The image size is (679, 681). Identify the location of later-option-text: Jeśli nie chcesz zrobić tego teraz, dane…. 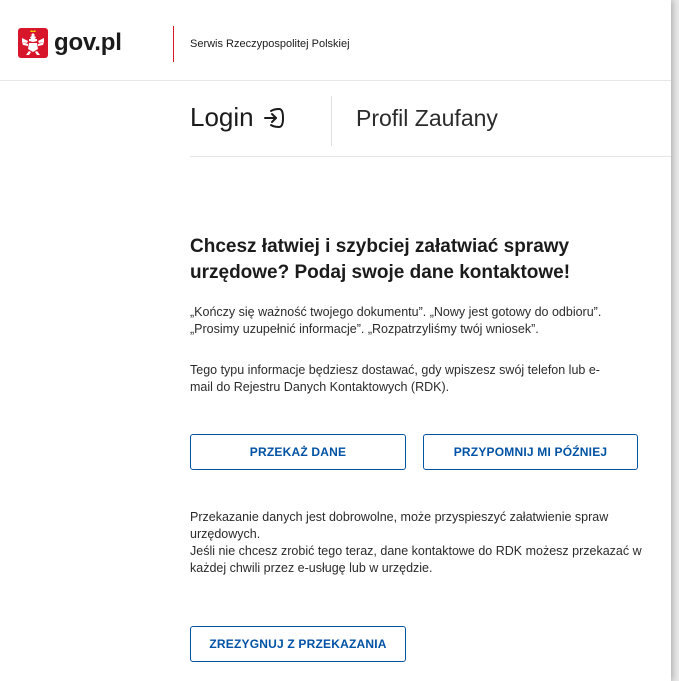
(416, 559).